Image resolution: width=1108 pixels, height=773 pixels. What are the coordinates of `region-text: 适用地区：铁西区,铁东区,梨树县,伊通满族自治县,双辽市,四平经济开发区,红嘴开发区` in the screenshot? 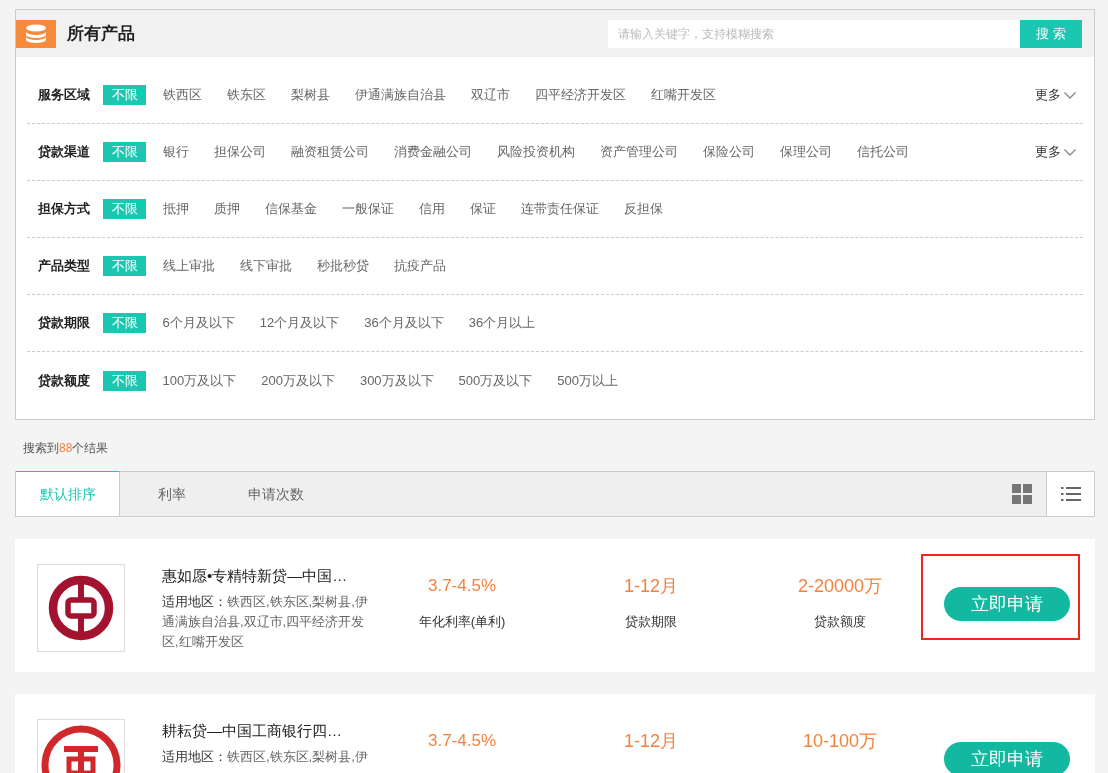 It's located at (265, 622).